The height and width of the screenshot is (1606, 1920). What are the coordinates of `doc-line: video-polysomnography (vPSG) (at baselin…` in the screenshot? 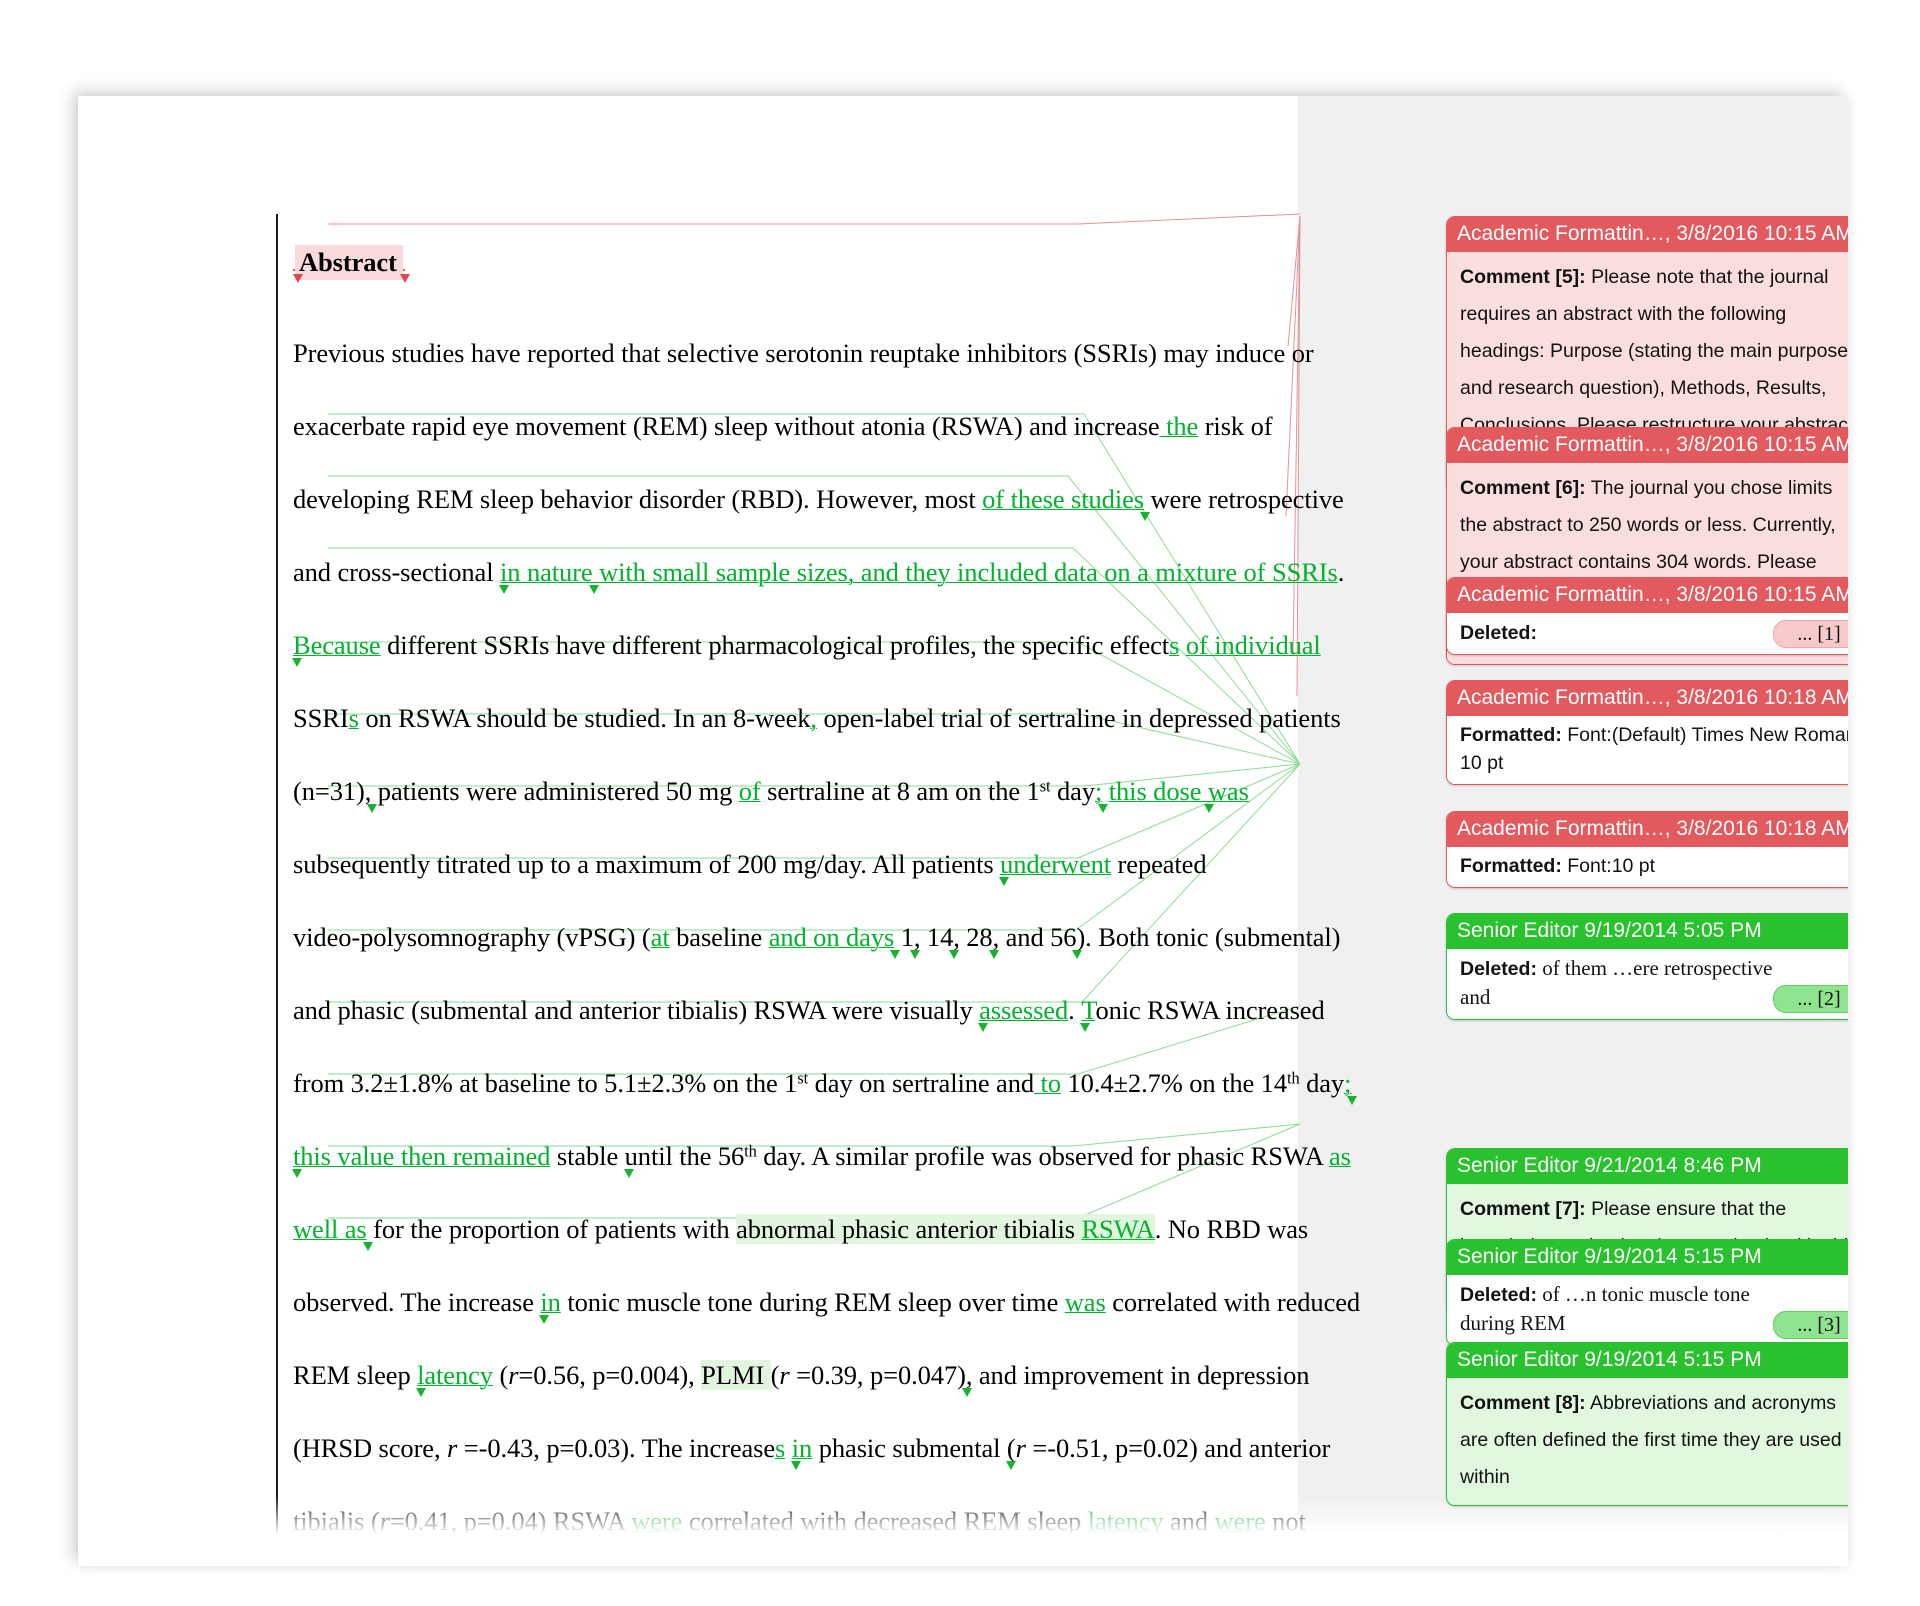 It's located at (817, 940).